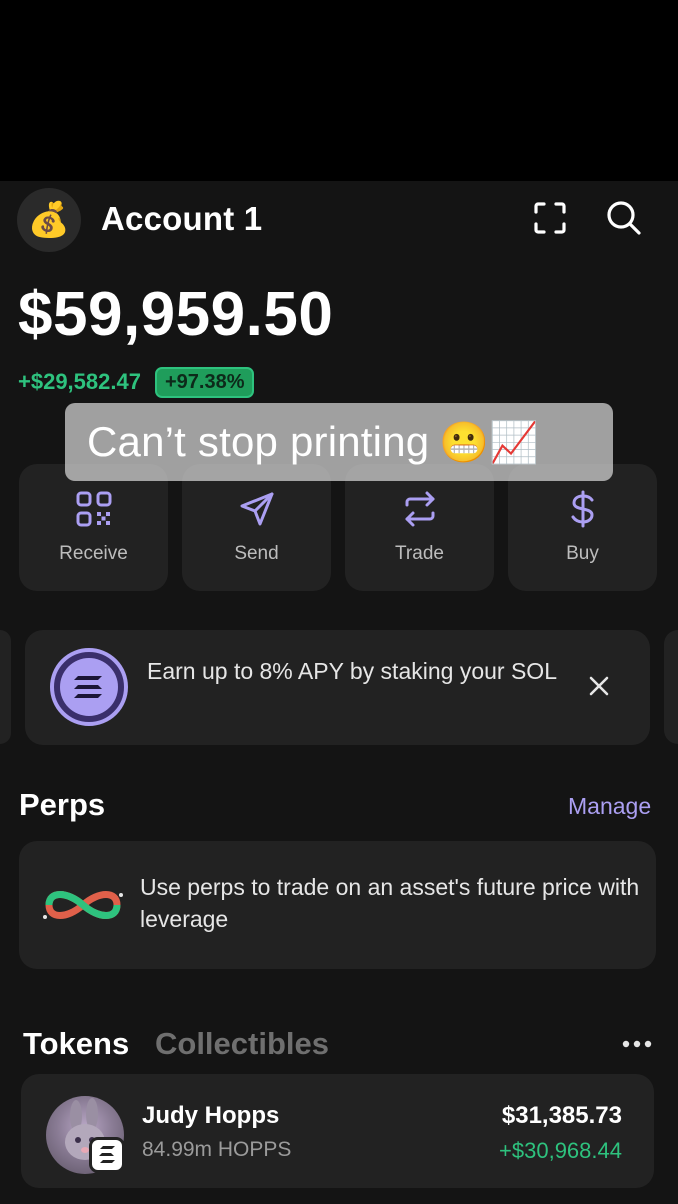 This screenshot has width=678, height=1204. What do you see at coordinates (637, 1044) in the screenshot?
I see `more-options-icon` at bounding box center [637, 1044].